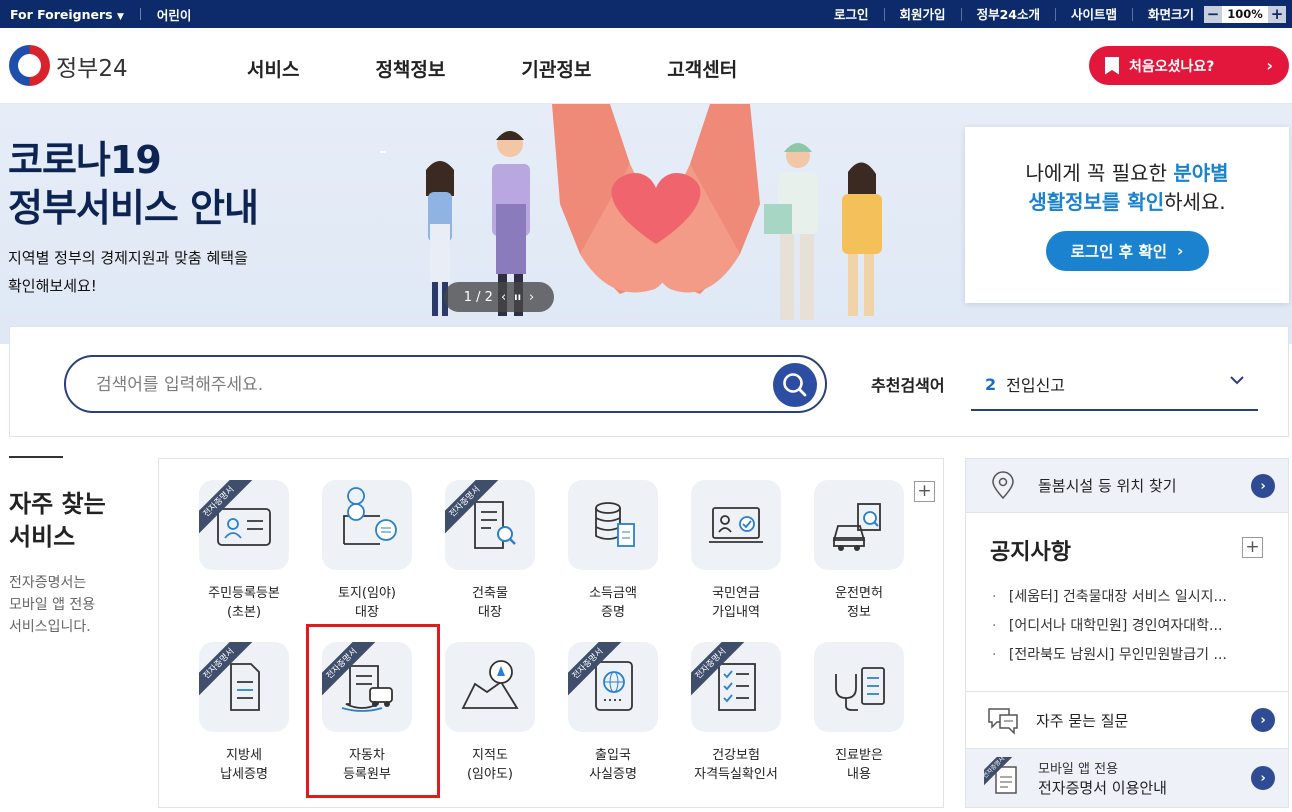 The width and height of the screenshot is (1292, 812). I want to click on tile-label-line1: 지적도, so click(490, 755).